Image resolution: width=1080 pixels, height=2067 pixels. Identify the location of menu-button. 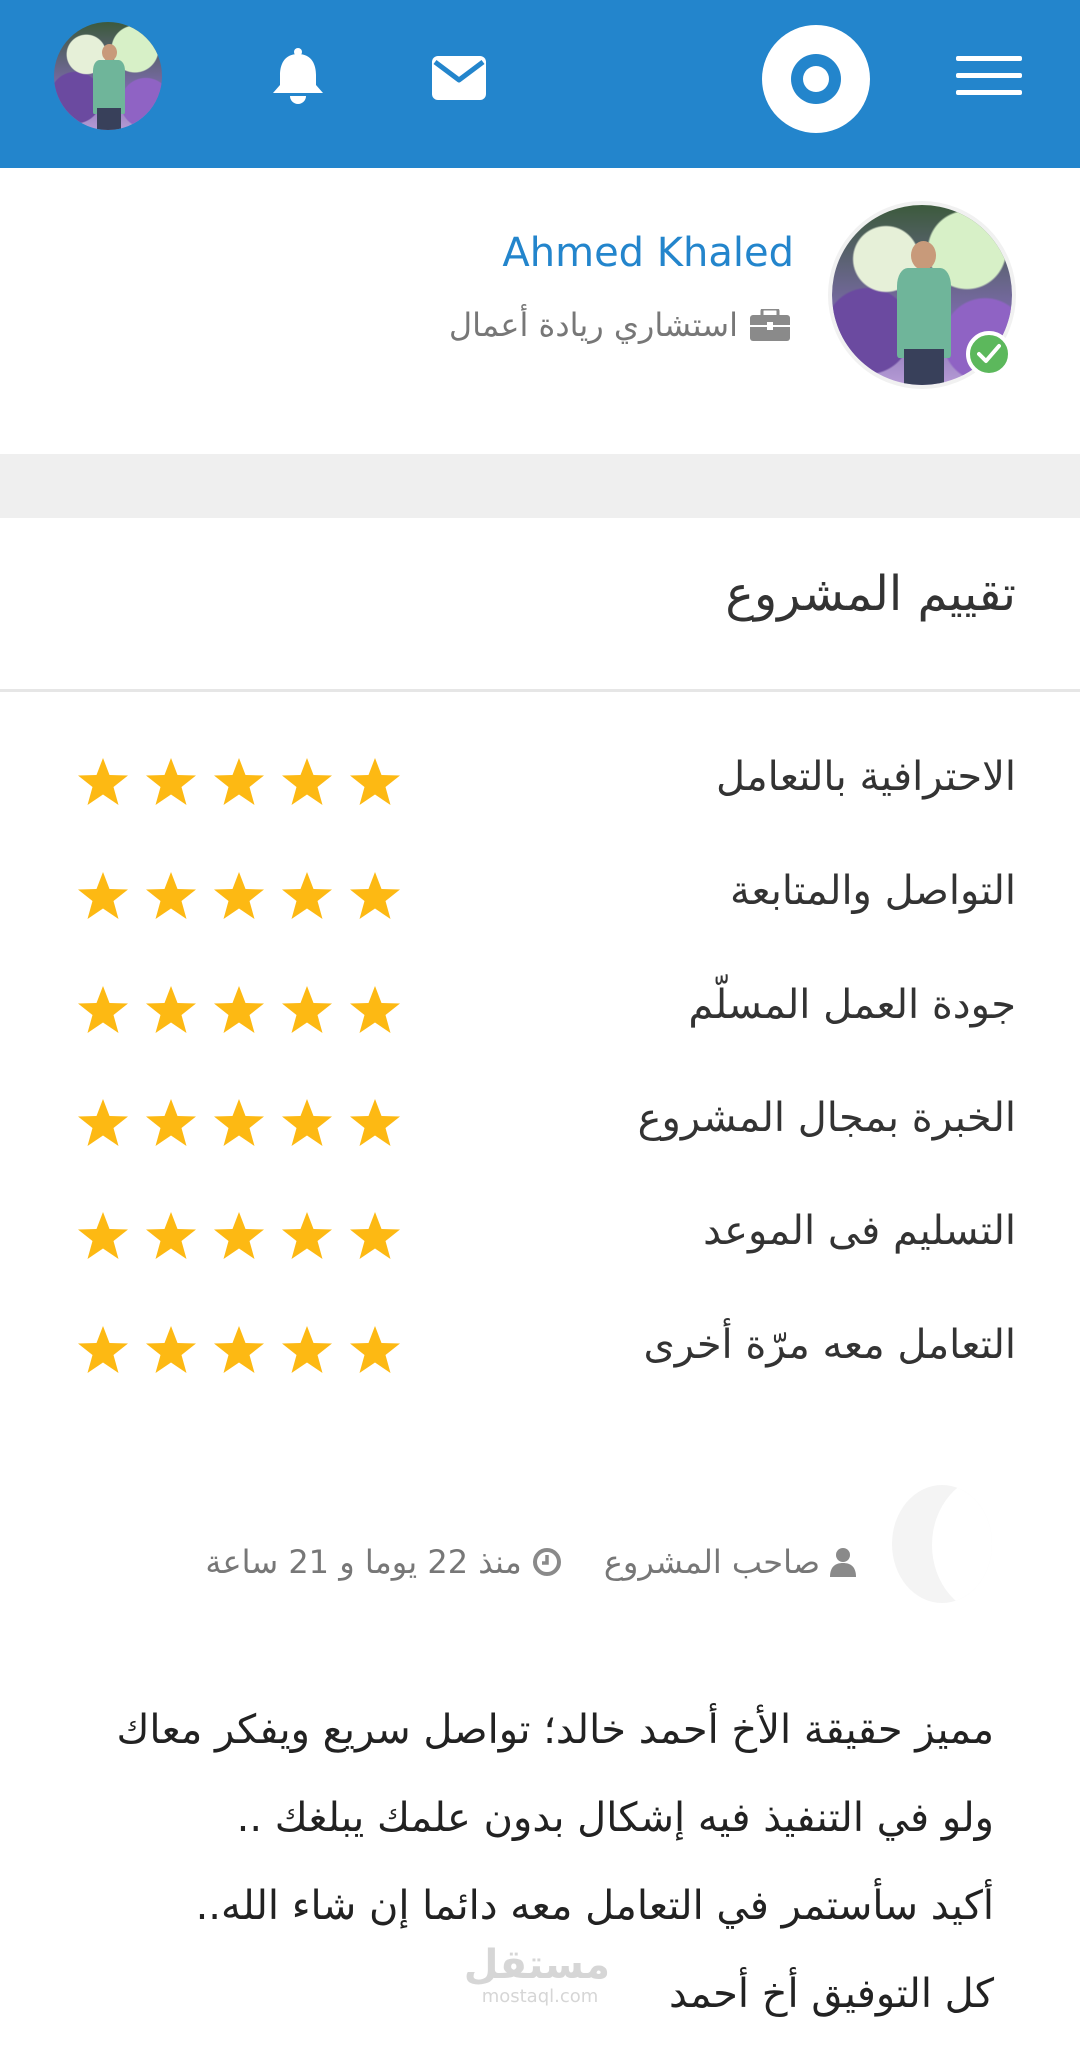
(992, 76).